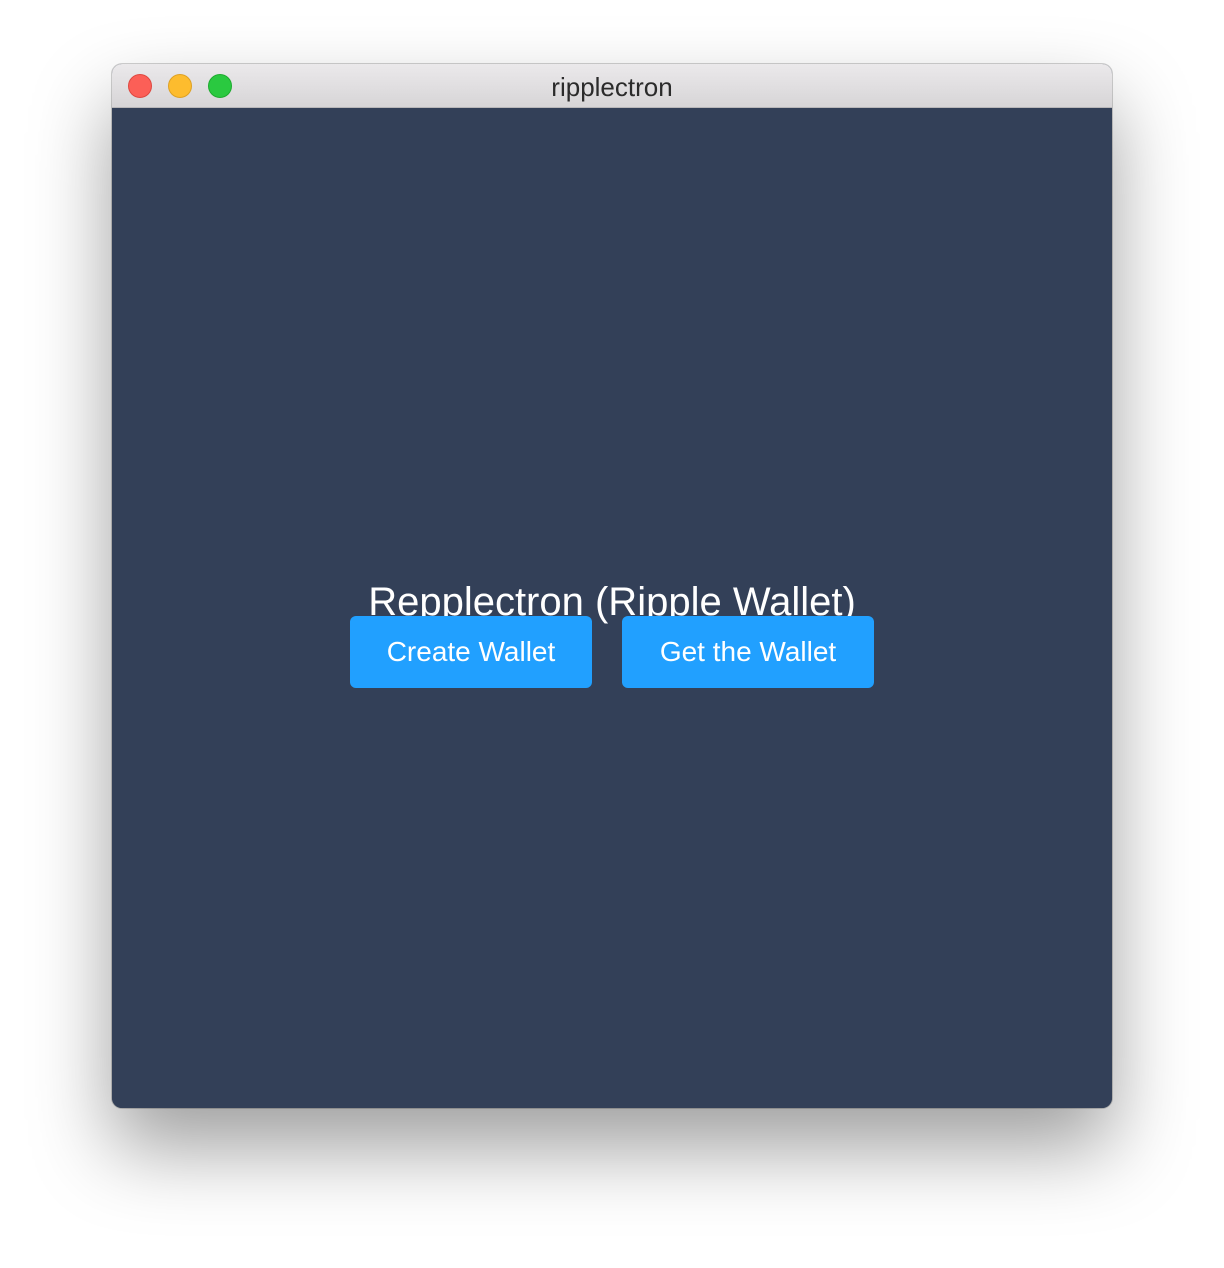 The image size is (1224, 1268). Describe the element at coordinates (612, 602) in the screenshot. I see `app-heading: Repplectron (Ripple Wallet)` at that location.